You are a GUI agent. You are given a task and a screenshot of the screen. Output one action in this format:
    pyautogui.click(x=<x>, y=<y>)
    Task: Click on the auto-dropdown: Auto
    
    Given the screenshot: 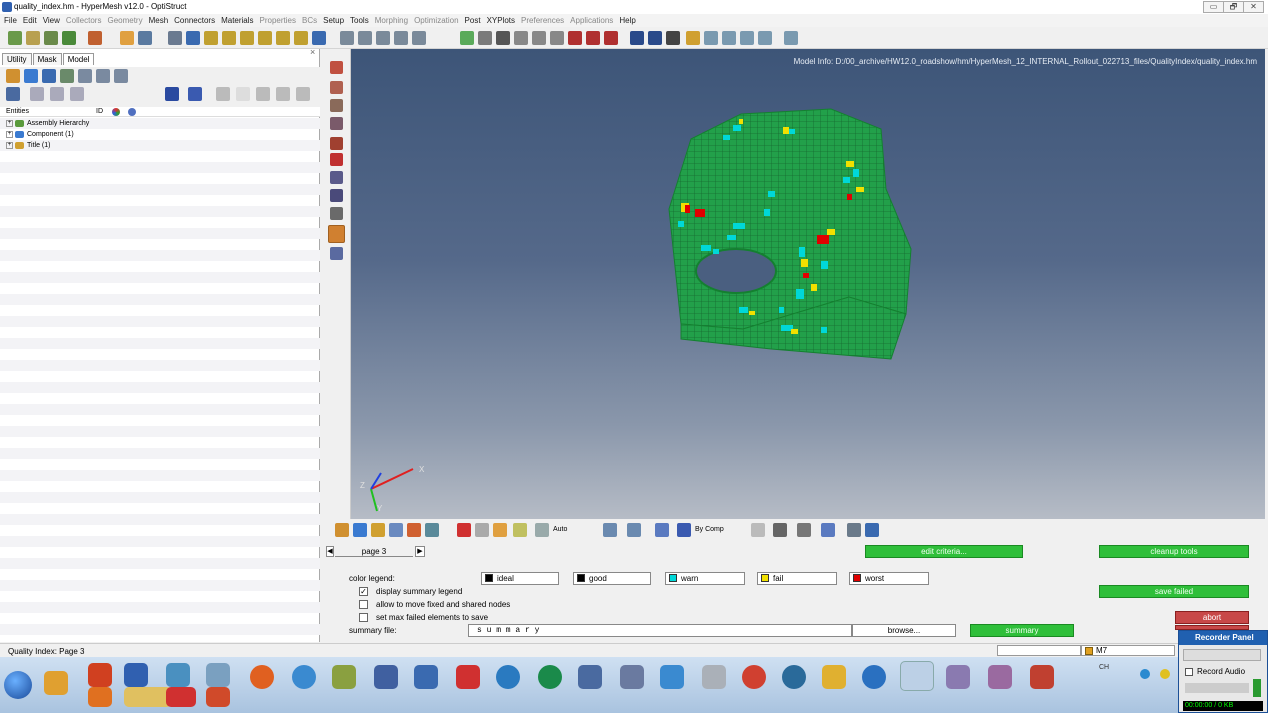 What is the action you would take?
    pyautogui.click(x=560, y=529)
    